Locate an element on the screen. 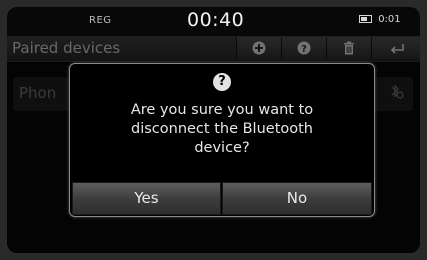  status-bar: REG 00:40 0:01 is located at coordinates (213, 21).